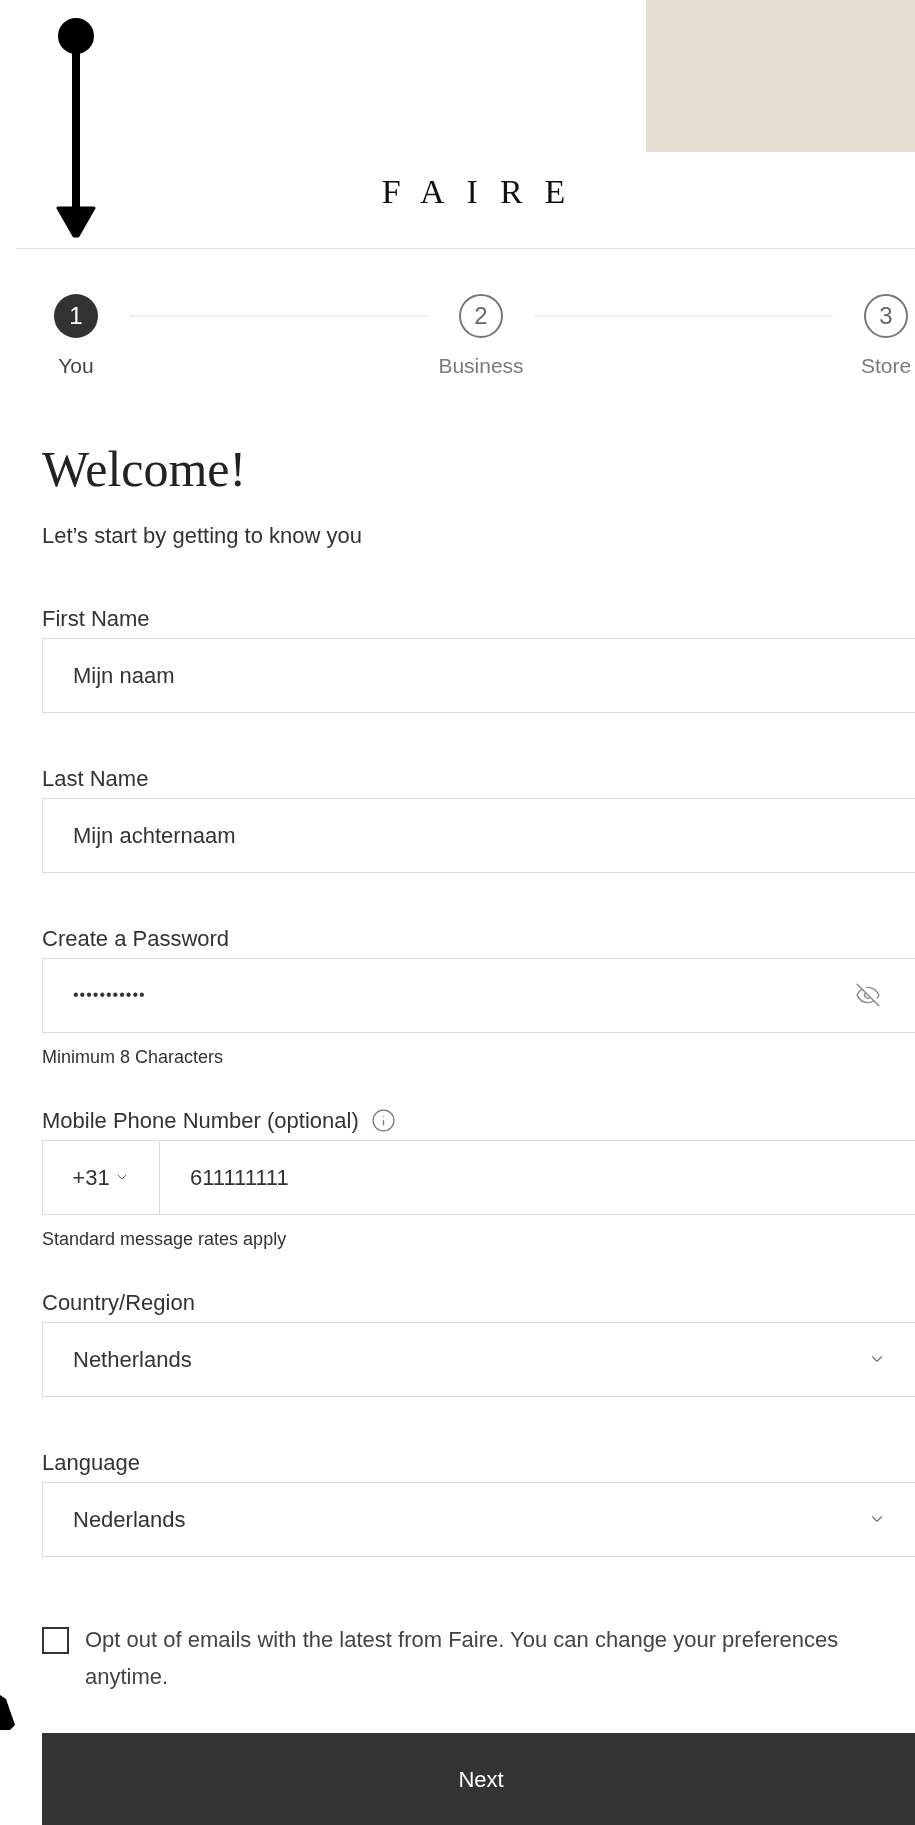 The height and width of the screenshot is (1825, 915). Describe the element at coordinates (55, 1640) in the screenshot. I see `opt-out-checkbox` at that location.